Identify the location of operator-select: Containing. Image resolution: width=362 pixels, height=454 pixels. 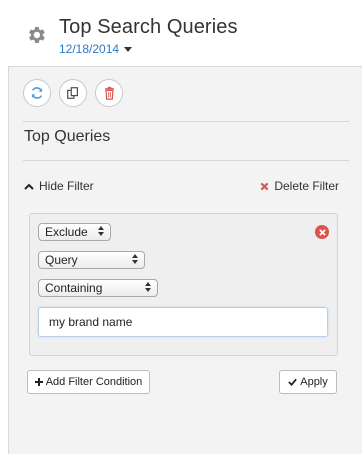
(98, 288).